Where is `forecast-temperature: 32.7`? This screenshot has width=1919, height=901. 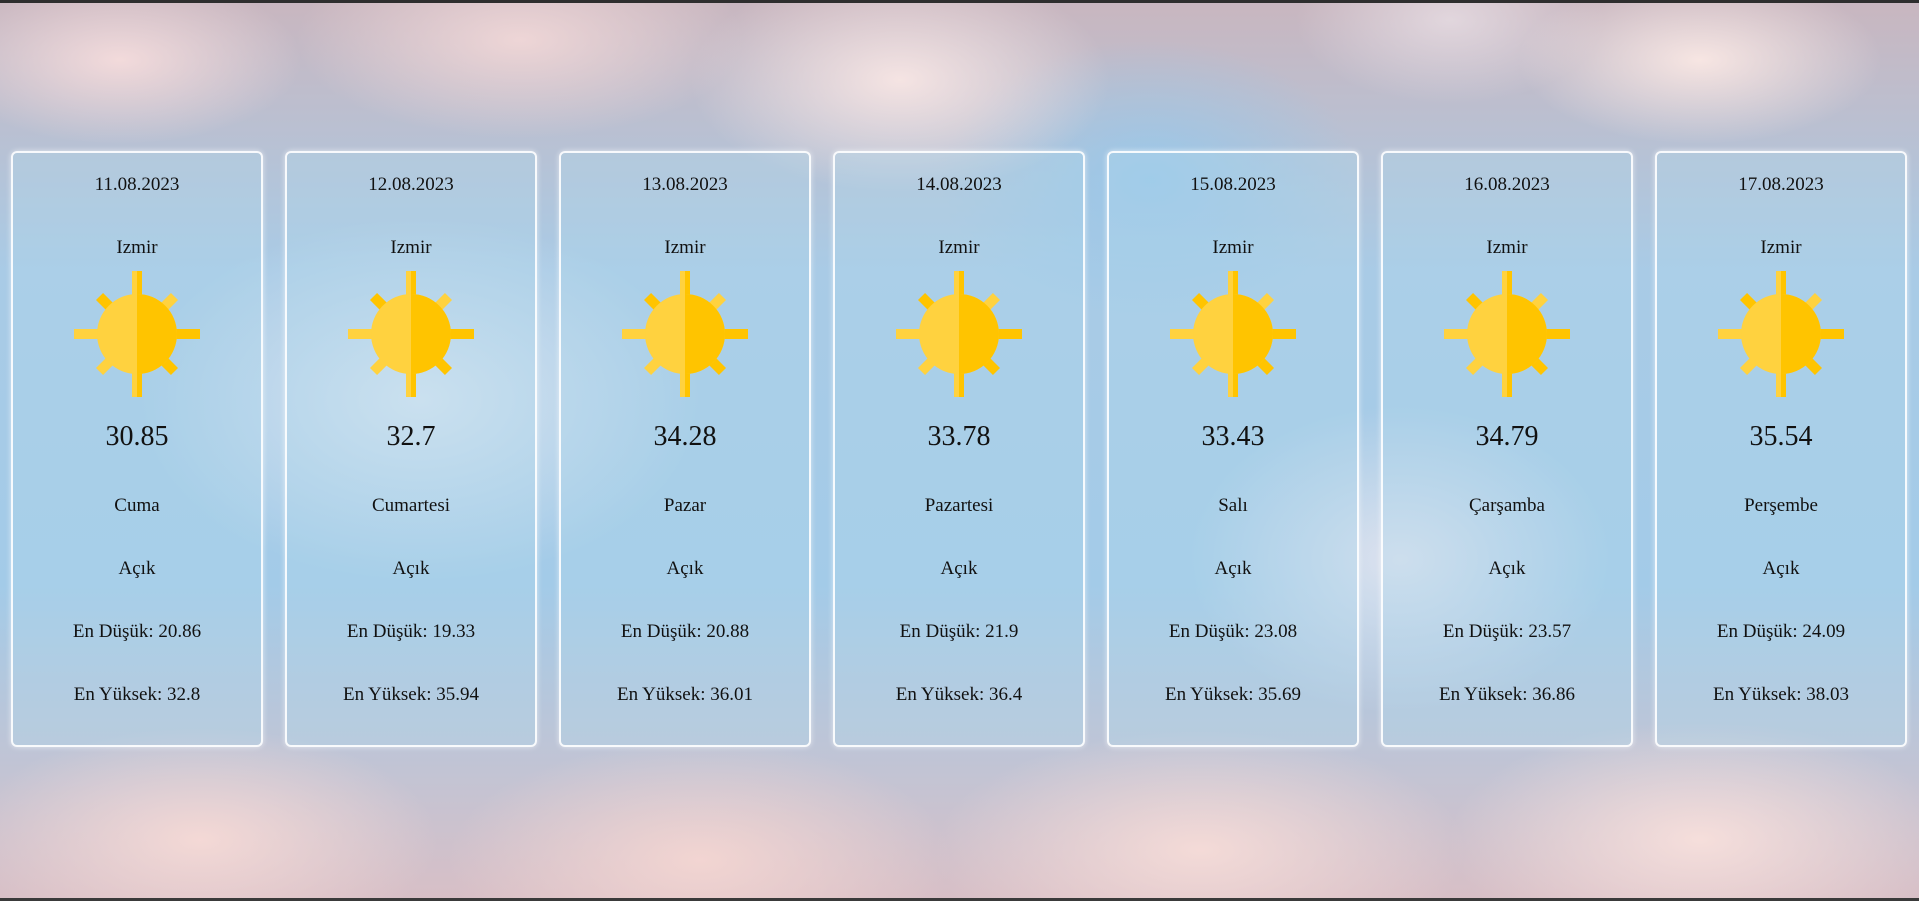
forecast-temperature: 32.7 is located at coordinates (411, 436).